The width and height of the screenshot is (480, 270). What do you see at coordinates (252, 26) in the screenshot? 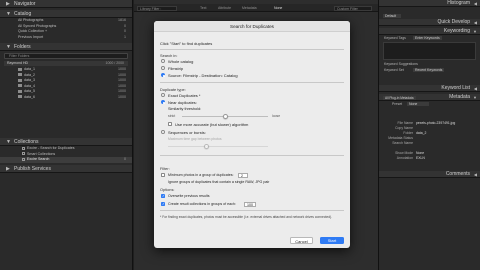
I see `dialog-title: Search for Duplicates` at bounding box center [252, 26].